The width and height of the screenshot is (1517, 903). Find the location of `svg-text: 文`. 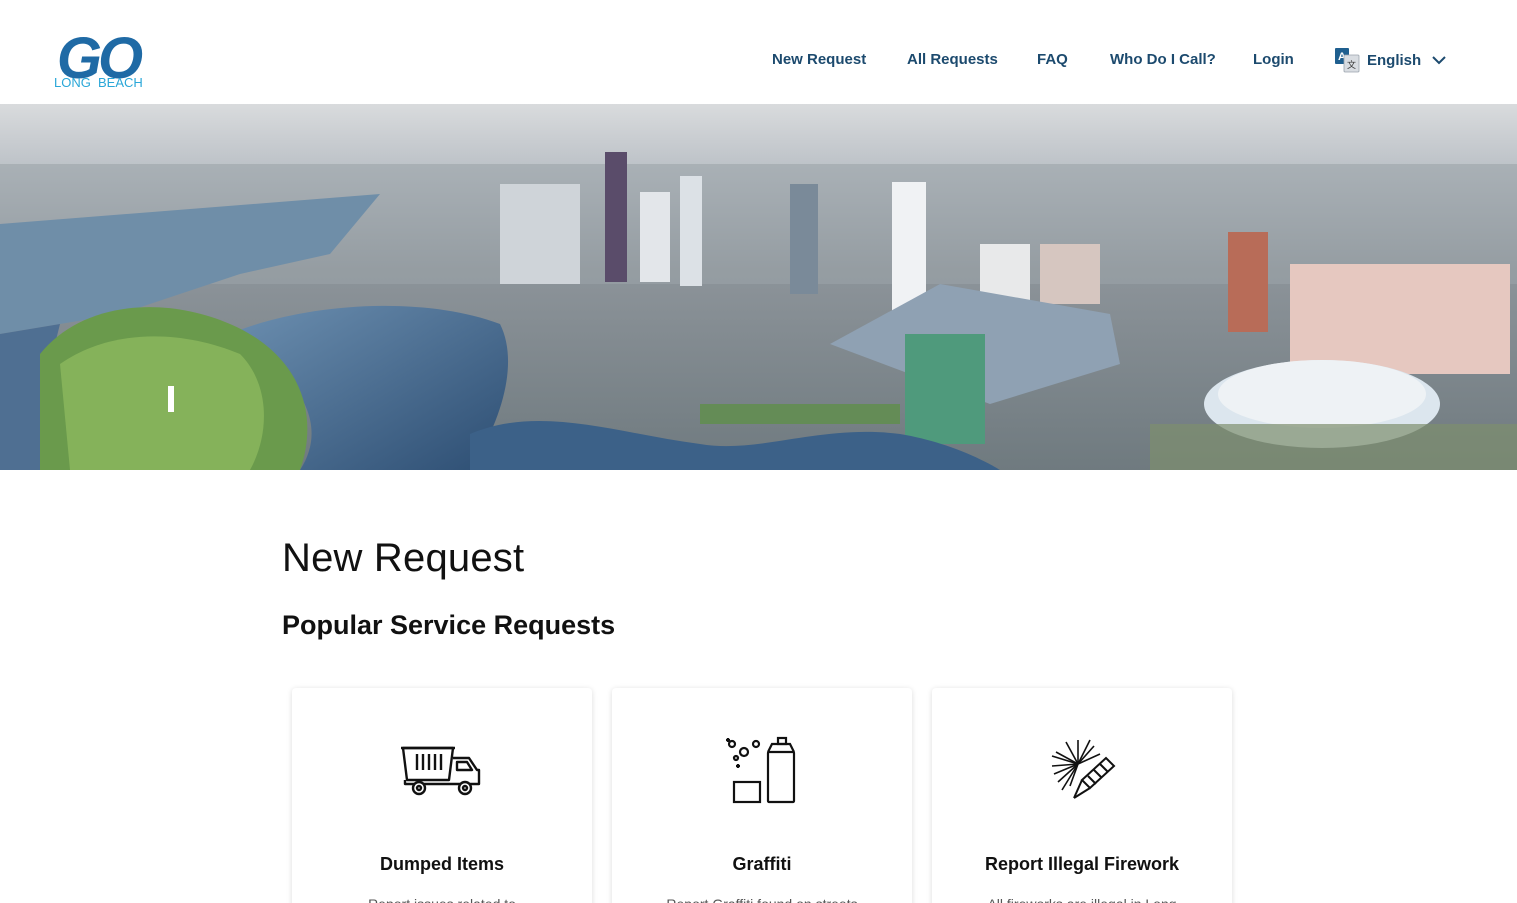

svg-text: 文 is located at coordinates (1351, 65).